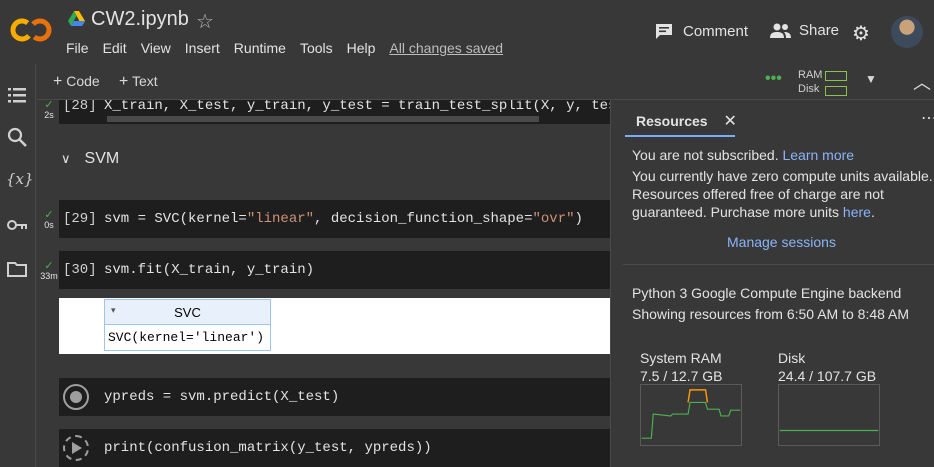 This screenshot has width=934, height=467. What do you see at coordinates (822, 82) in the screenshot?
I see `ram-disk-indicator: RAM Disk` at bounding box center [822, 82].